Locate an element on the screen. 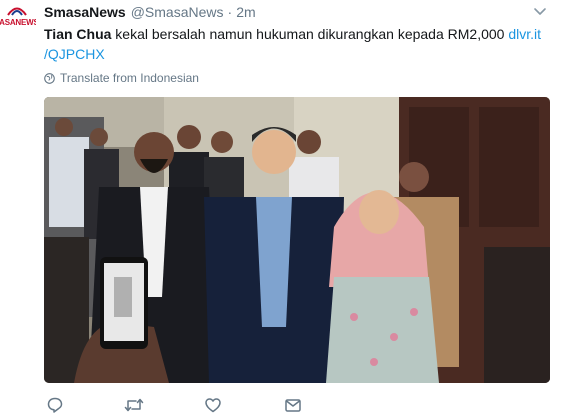 The image size is (585, 419). tweet-link-part2: /QJPCHX is located at coordinates (74, 54).